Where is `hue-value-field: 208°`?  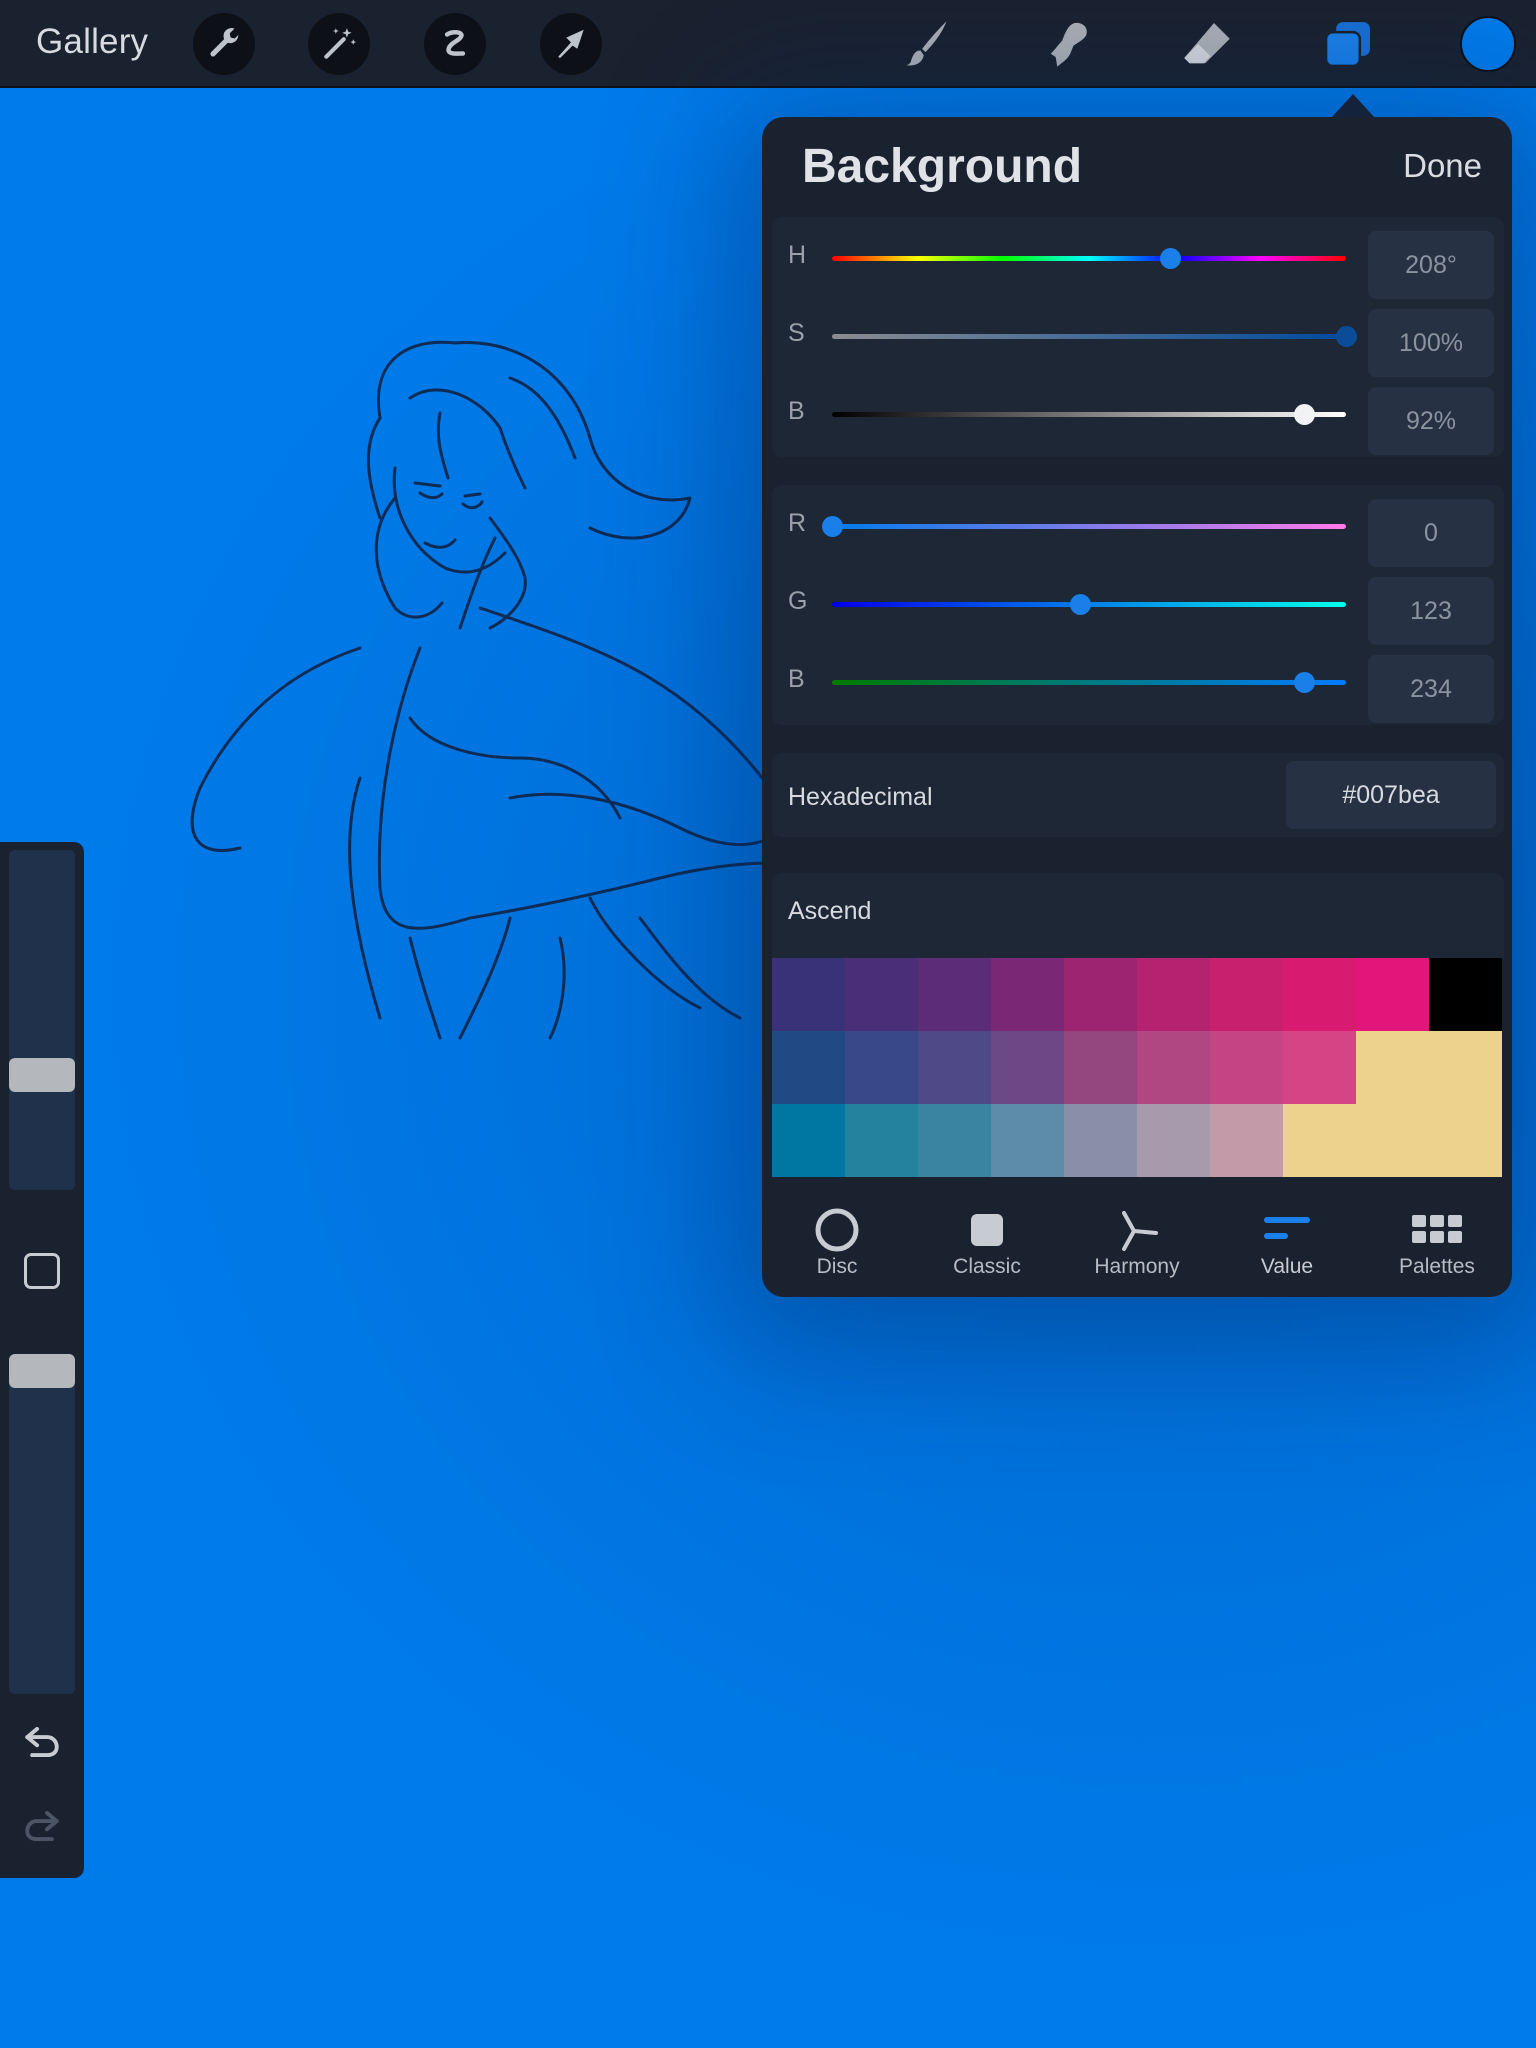 hue-value-field: 208° is located at coordinates (1431, 265).